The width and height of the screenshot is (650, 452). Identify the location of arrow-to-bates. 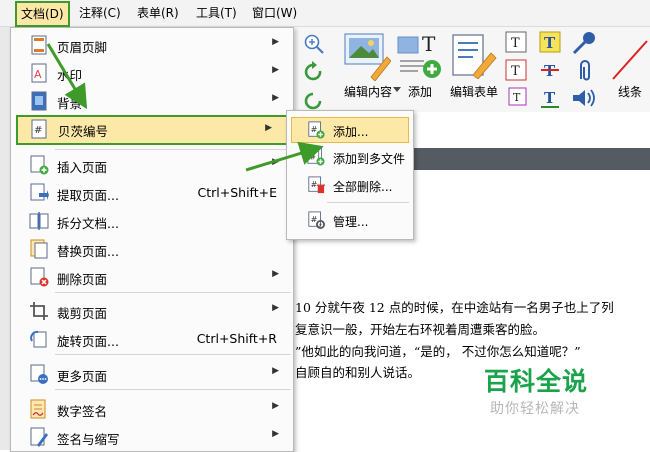
(67, 76).